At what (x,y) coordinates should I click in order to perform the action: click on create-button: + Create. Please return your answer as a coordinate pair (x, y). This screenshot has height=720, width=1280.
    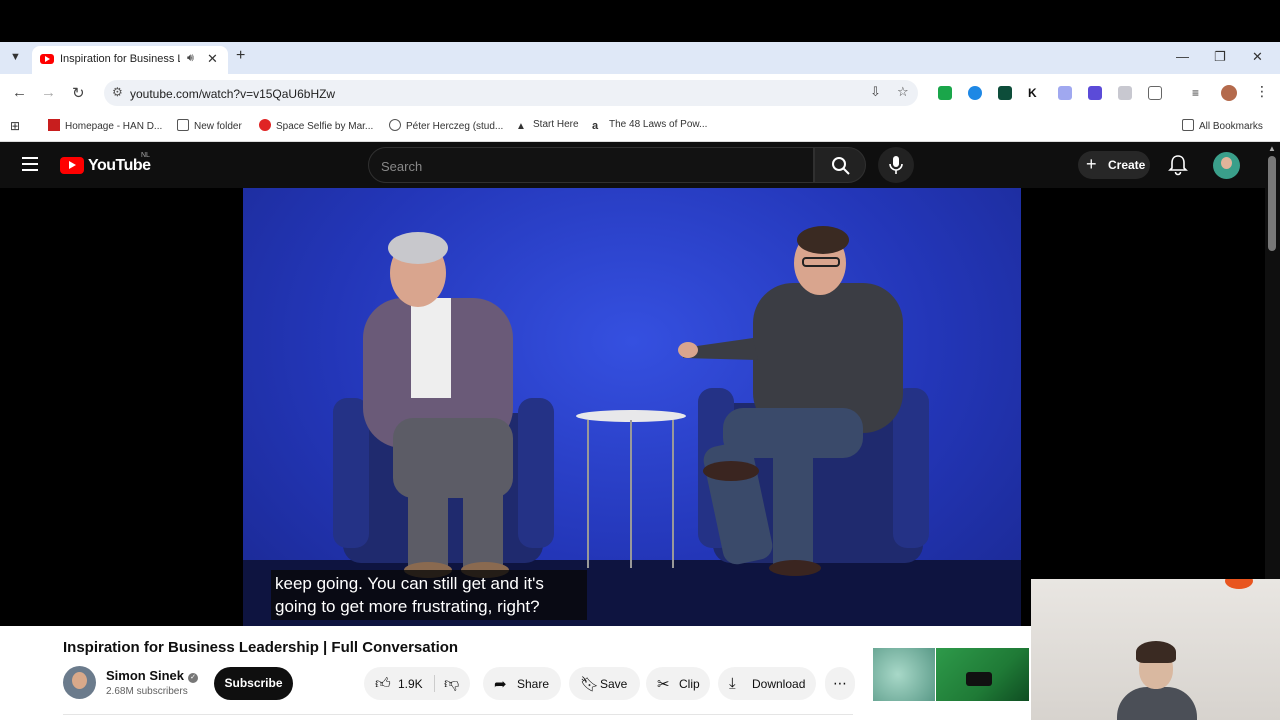
    Looking at the image, I should click on (1114, 165).